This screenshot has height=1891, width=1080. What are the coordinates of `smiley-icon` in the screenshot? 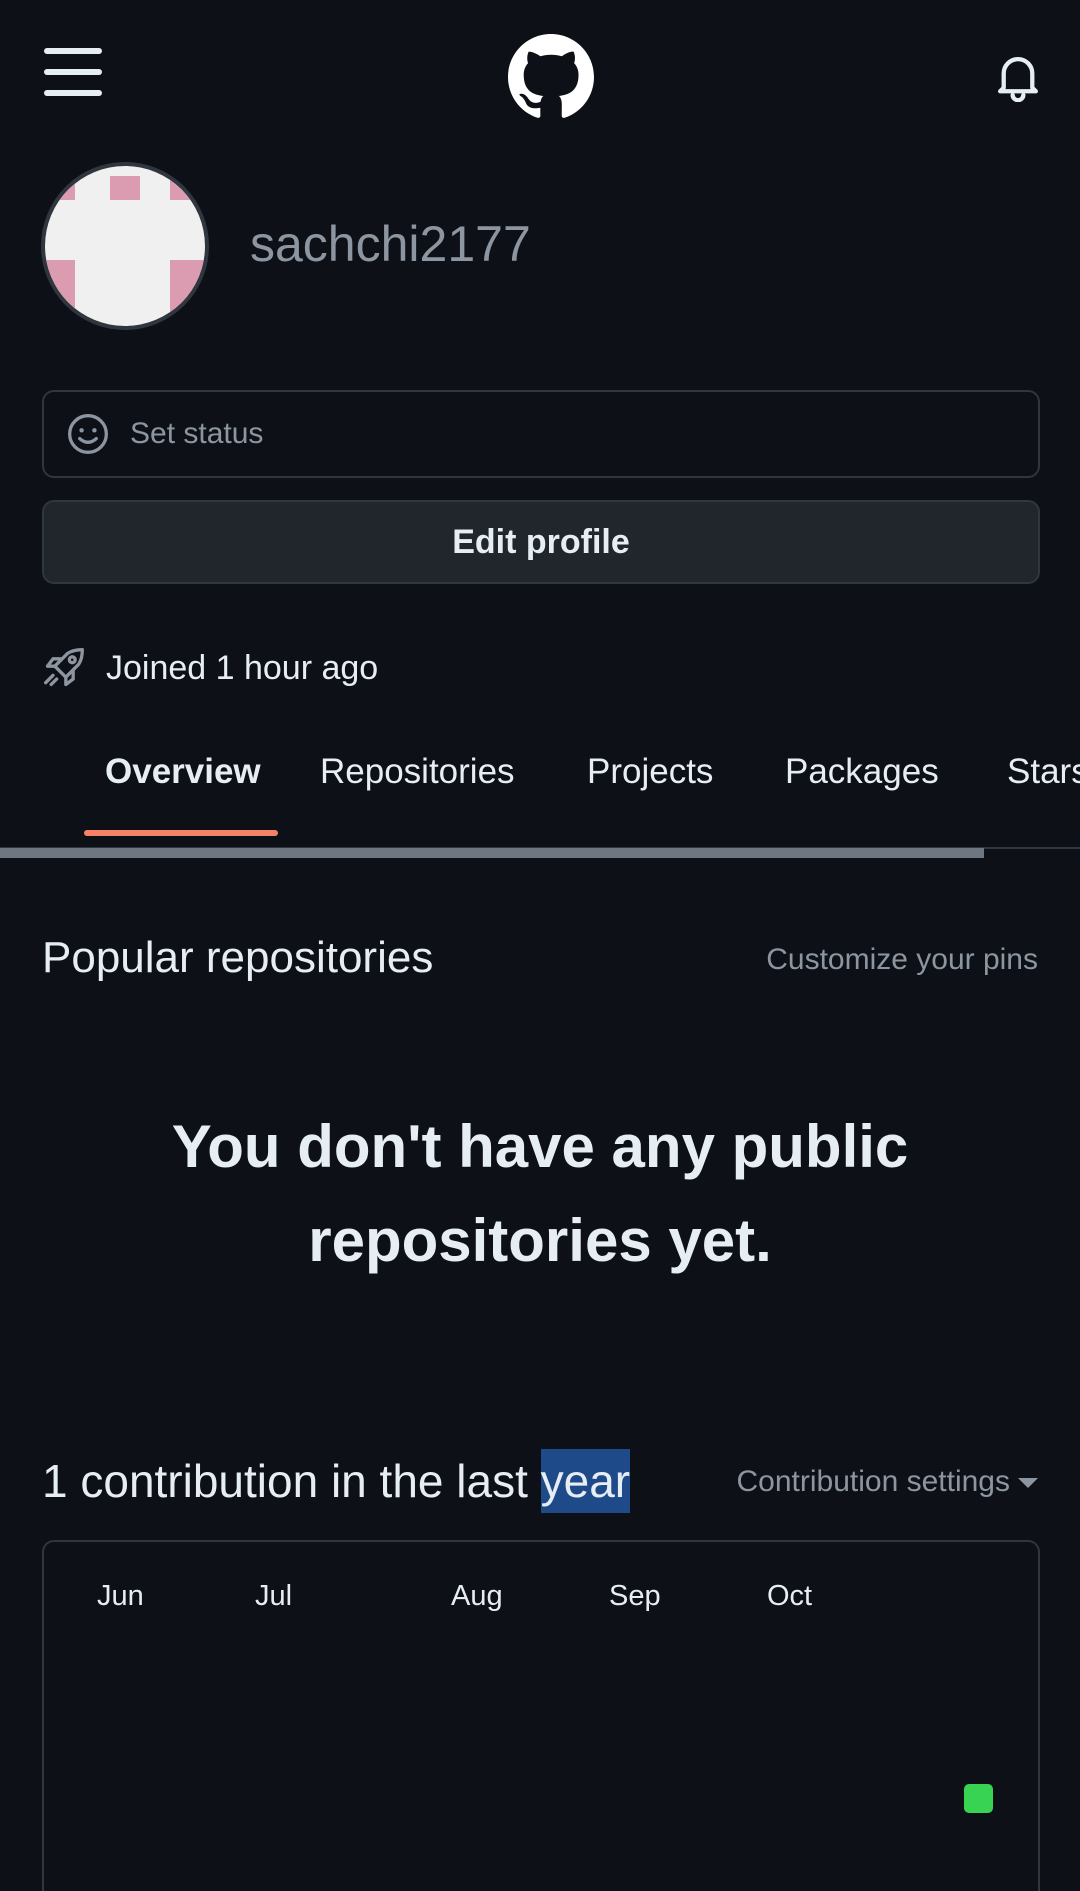 It's located at (88, 434).